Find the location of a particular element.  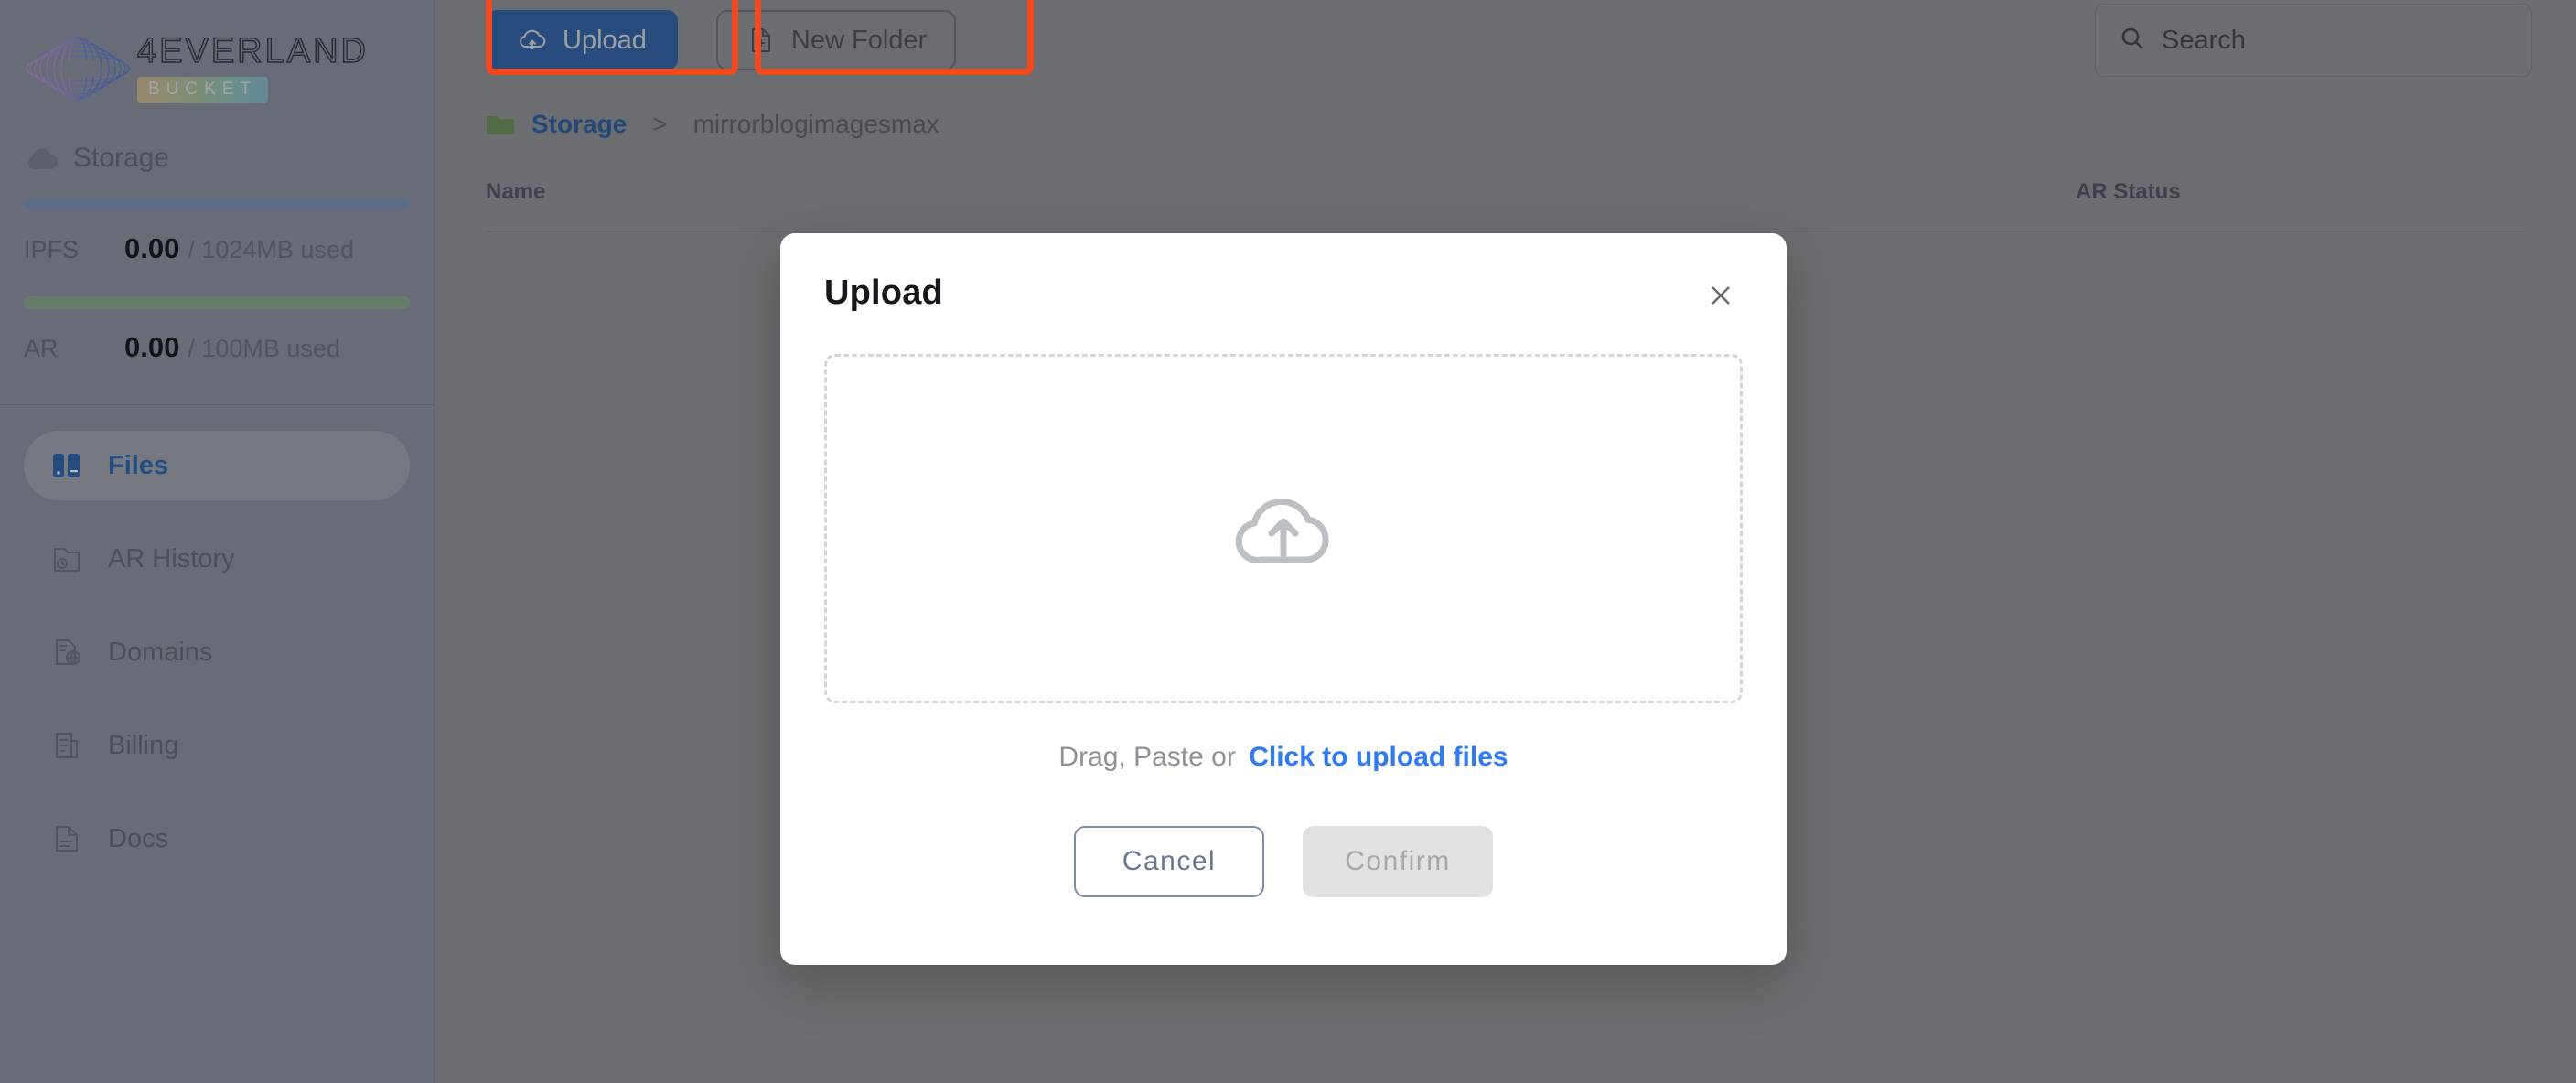

upload-dropzone is located at coordinates (1284, 528).